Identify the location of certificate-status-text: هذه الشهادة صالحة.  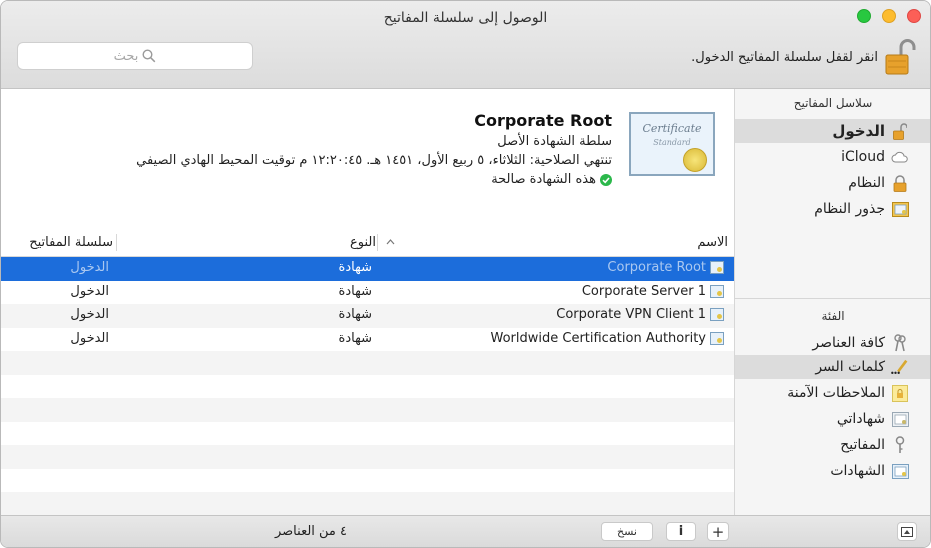
(543, 179).